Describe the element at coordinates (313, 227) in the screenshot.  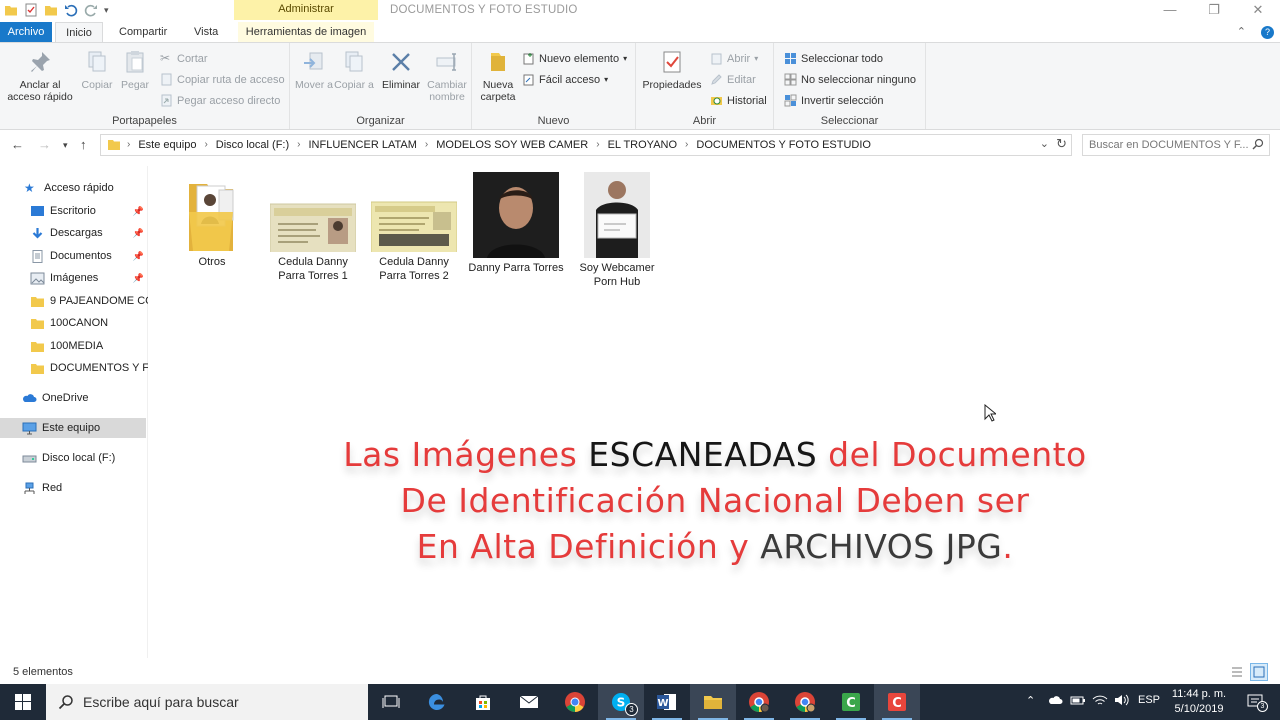
I see `file-item-cedula-1: Cedula Danny Parra Torres 1` at that location.